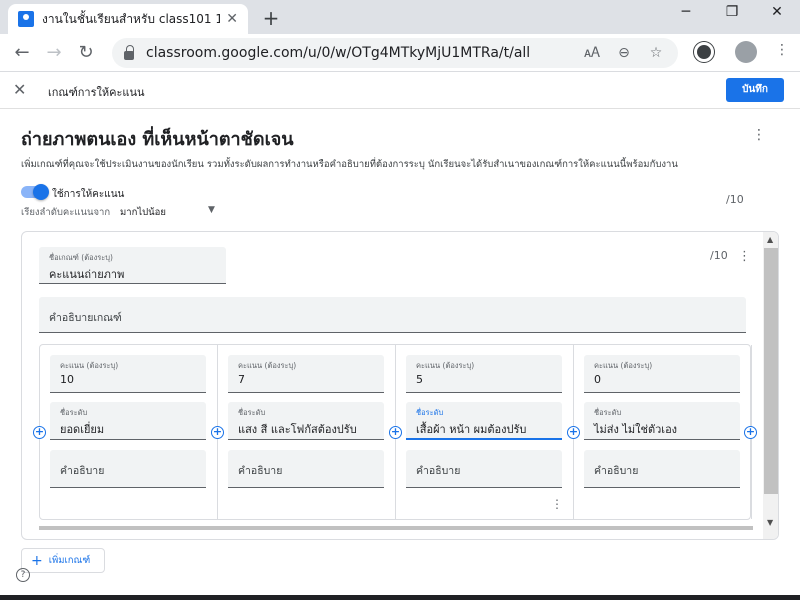 This screenshot has height=600, width=800. I want to click on criterion-name-field: ชื่อเกณฑ์ (ต้องระบุ) คะแนนถ่ายภาพ, so click(132, 265).